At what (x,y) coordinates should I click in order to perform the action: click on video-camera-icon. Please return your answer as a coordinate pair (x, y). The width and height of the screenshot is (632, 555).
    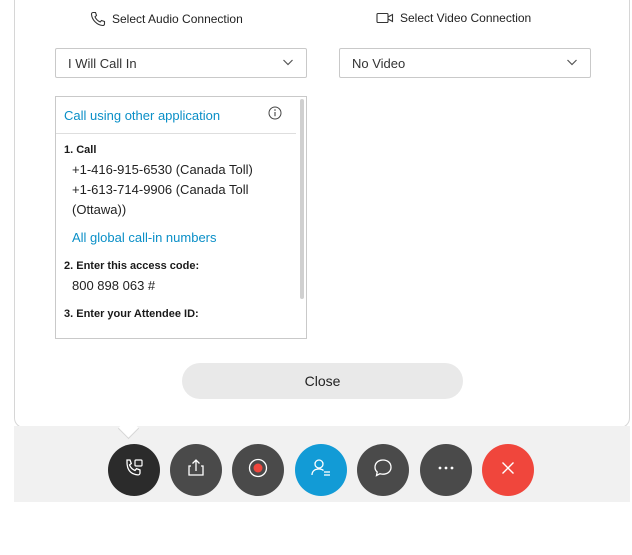
    Looking at the image, I should click on (385, 18).